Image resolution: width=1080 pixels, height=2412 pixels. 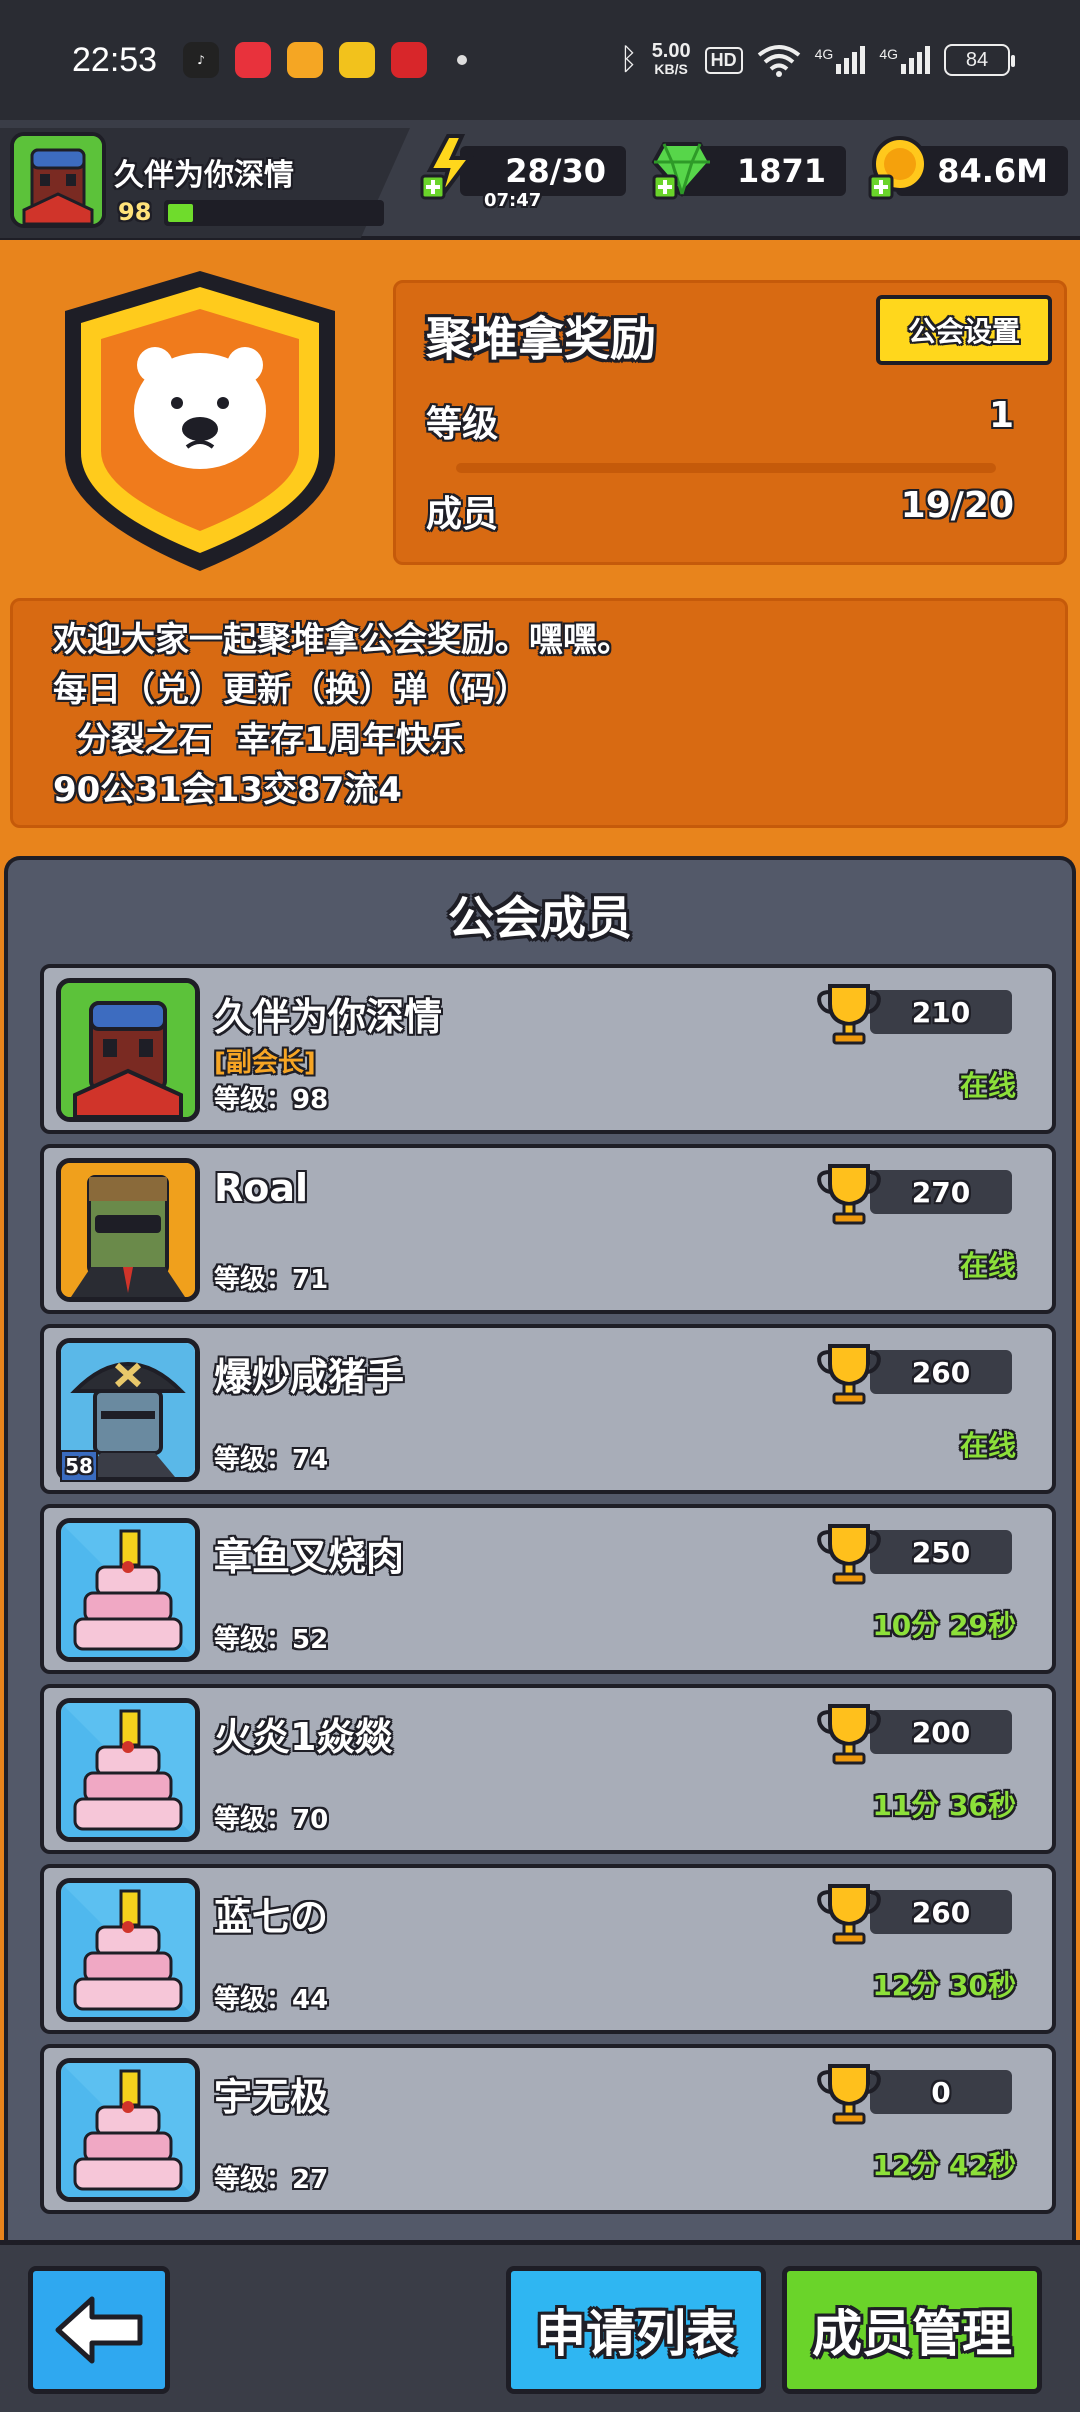 What do you see at coordinates (115, 59) in the screenshot?
I see `status-time: 22:53` at bounding box center [115, 59].